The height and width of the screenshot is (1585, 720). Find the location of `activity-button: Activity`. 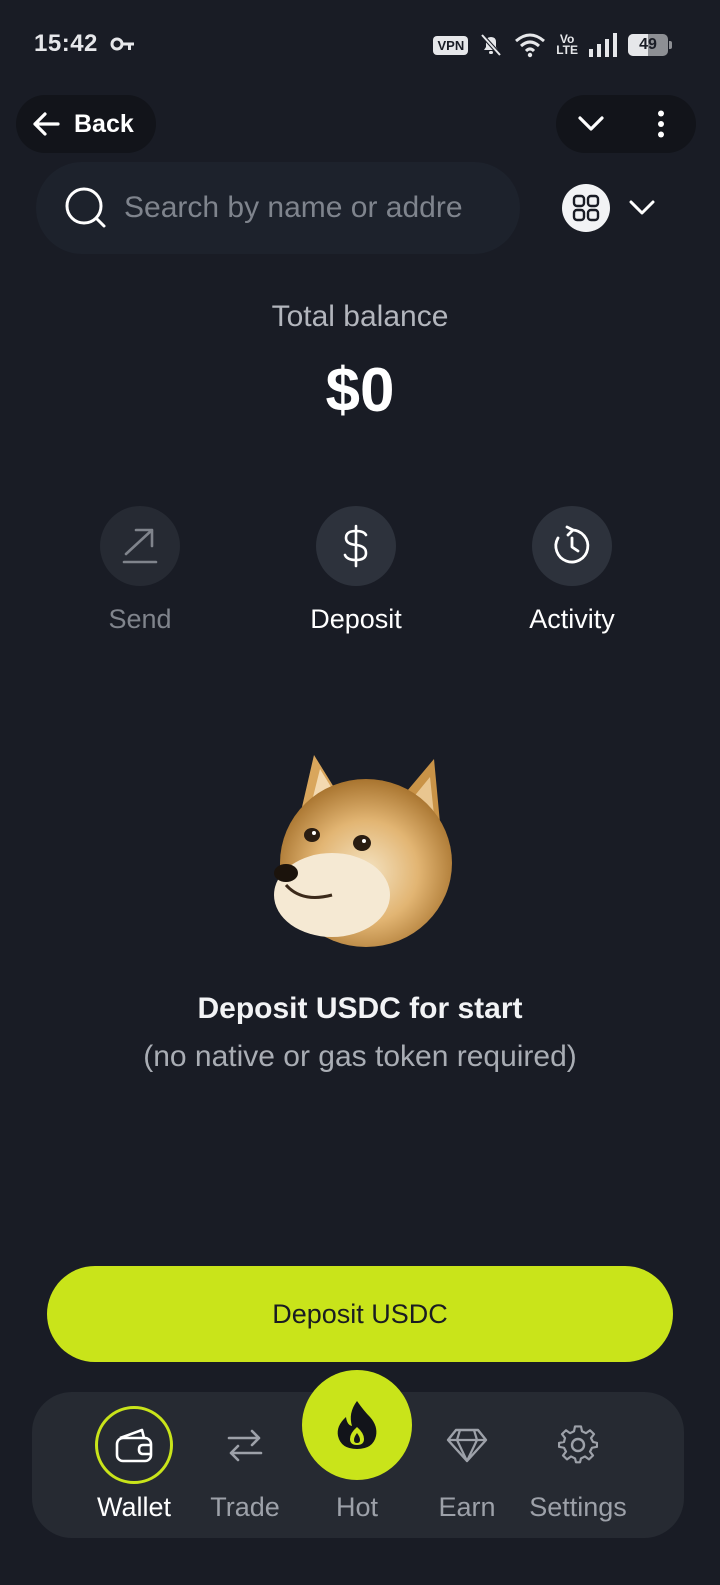

activity-button: Activity is located at coordinates (572, 570).